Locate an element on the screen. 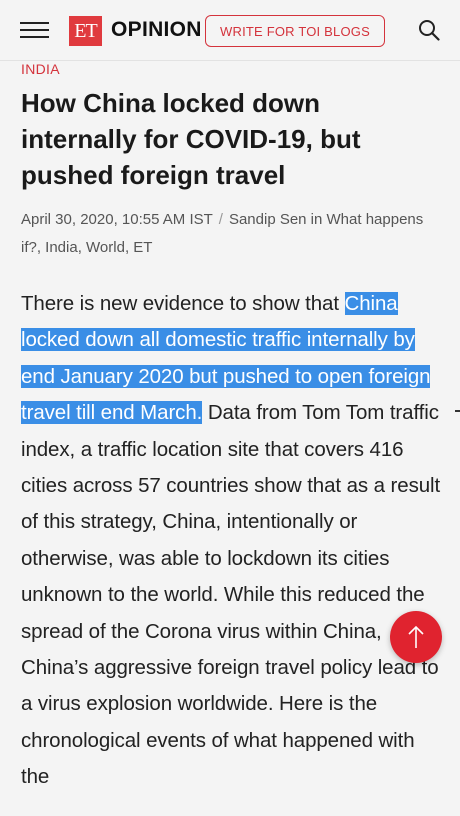 This screenshot has height=816, width=460. top-header: ET OPINION WRITE FOR TOI BLOGS is located at coordinates (230, 30).